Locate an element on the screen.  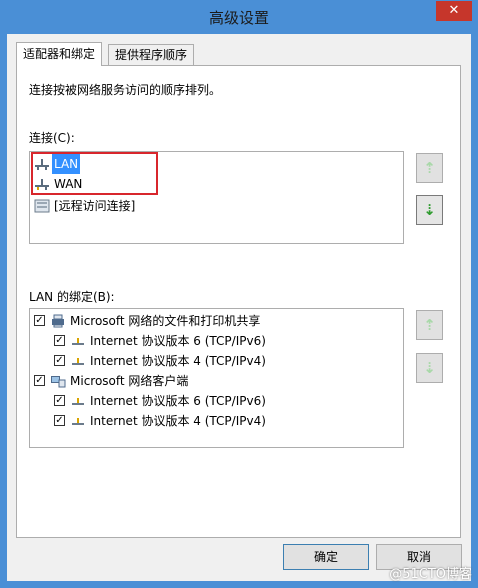
move-connection-down-button: ⇣ is located at coordinates (429, 210).